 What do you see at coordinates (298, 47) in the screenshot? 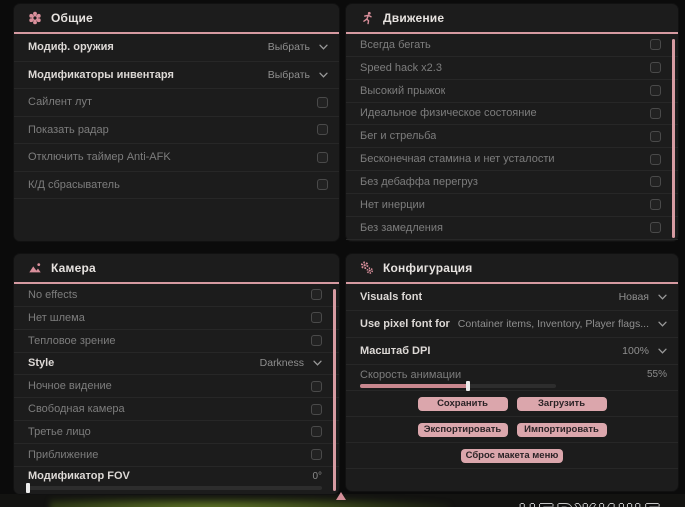
I see `weapon-mods-dropdown: Выбрать` at bounding box center [298, 47].